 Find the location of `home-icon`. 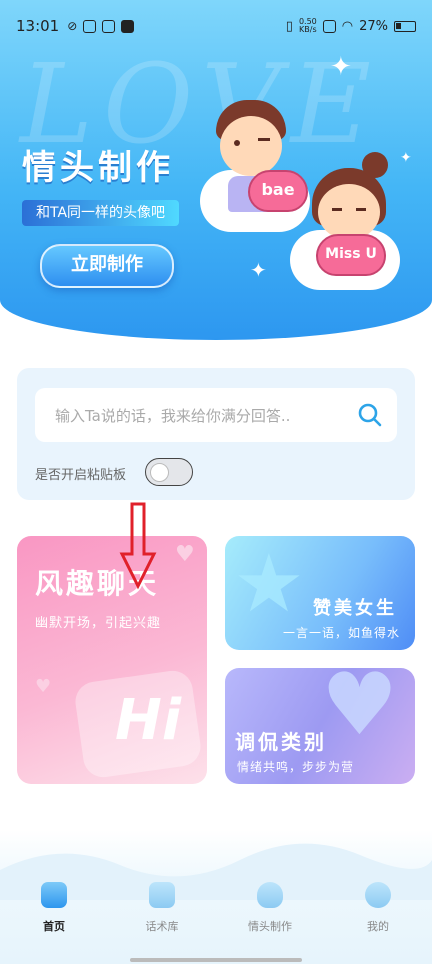

home-icon is located at coordinates (54, 895).